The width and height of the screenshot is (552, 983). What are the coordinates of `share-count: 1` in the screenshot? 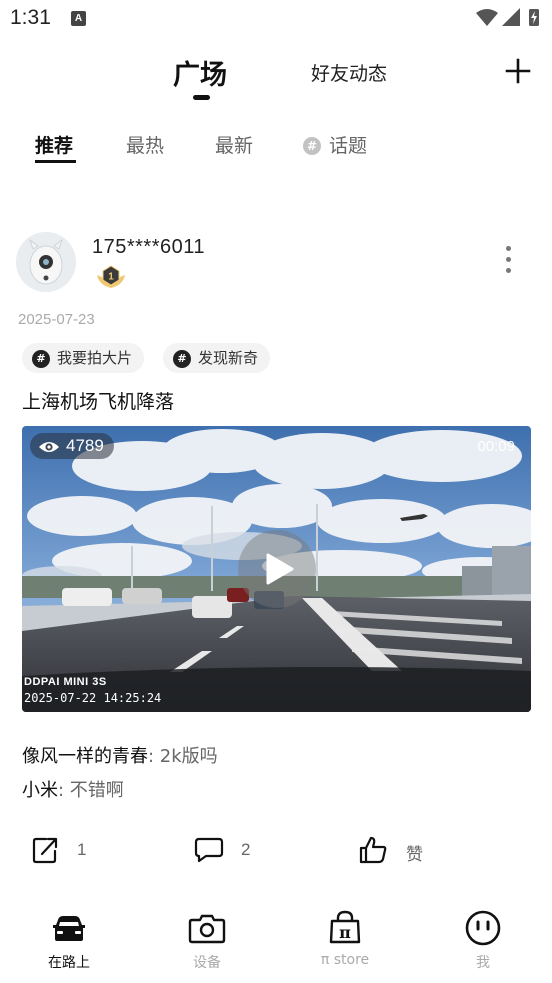 It's located at (82, 849).